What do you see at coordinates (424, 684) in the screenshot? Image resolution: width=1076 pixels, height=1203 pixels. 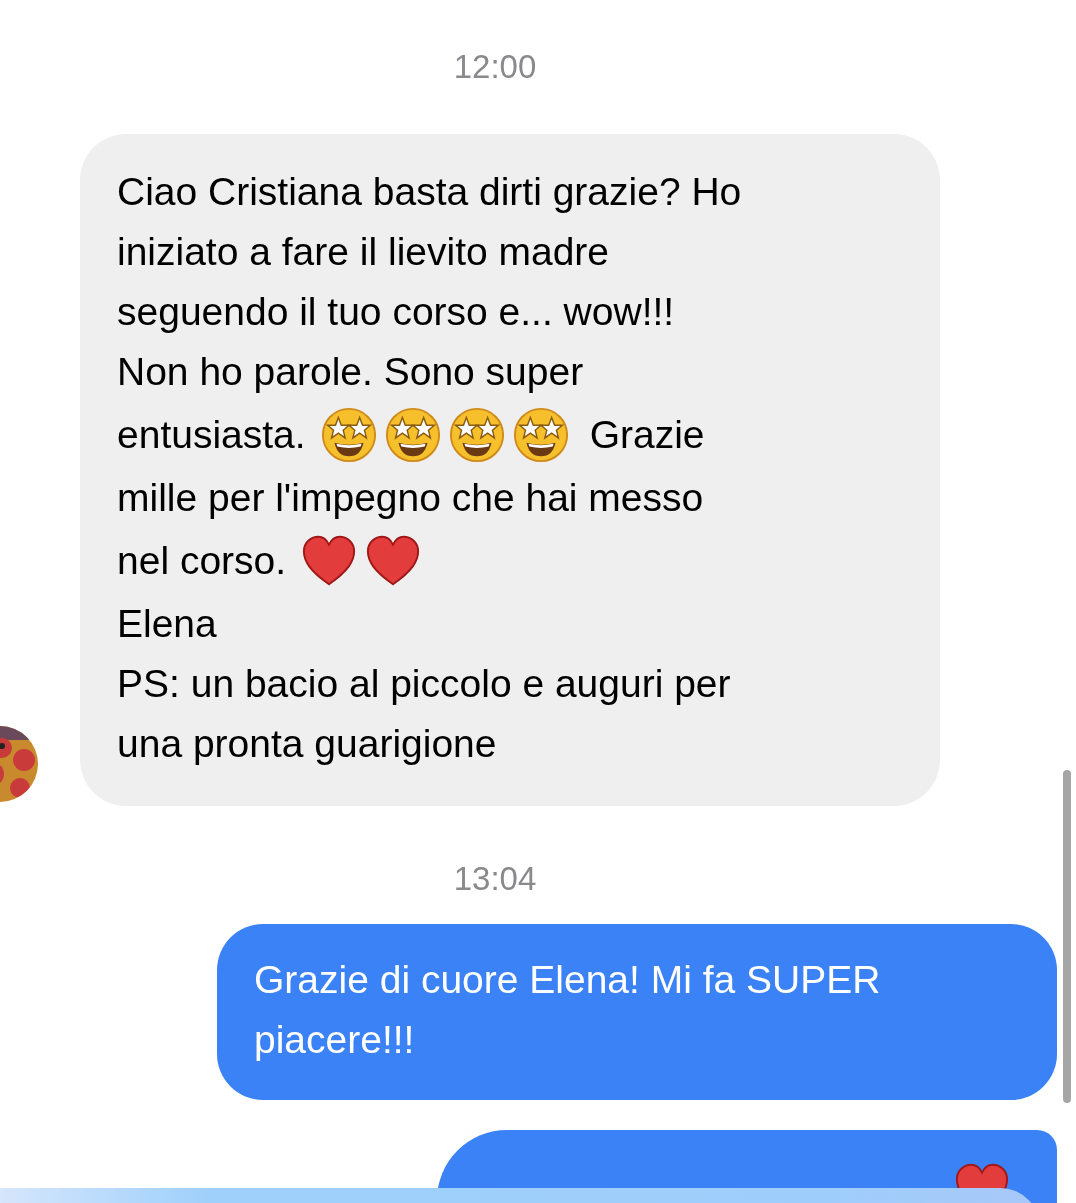 I see `message-text: PS: un bacio al piccolo e auguri per` at bounding box center [424, 684].